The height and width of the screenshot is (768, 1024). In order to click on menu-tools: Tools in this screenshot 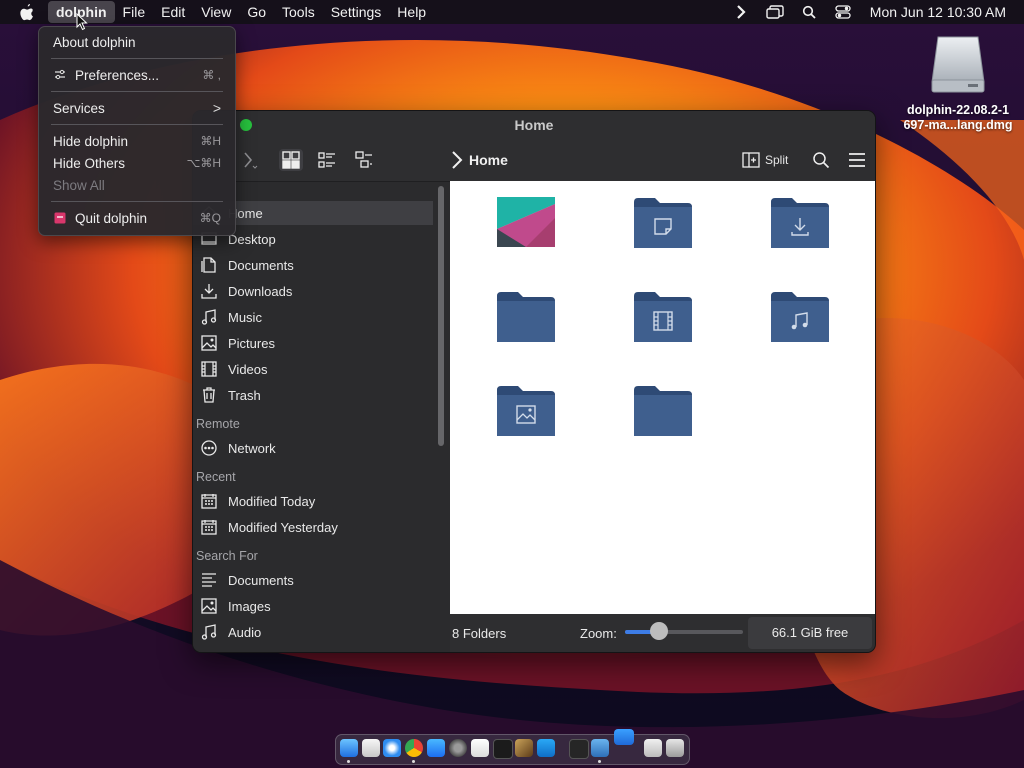, I will do `click(298, 12)`.